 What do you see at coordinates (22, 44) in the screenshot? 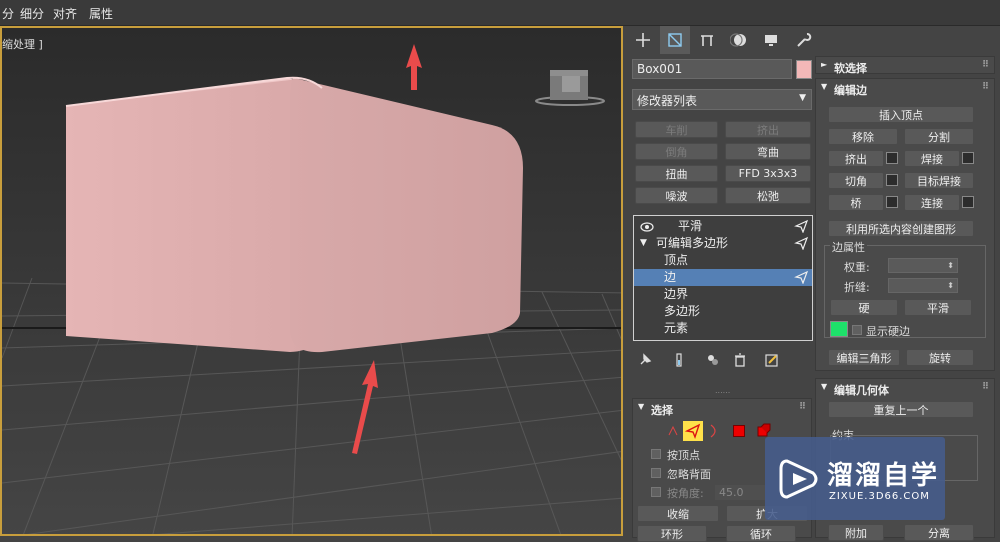
I see `viewport-label: 缩处理 ]` at bounding box center [22, 44].